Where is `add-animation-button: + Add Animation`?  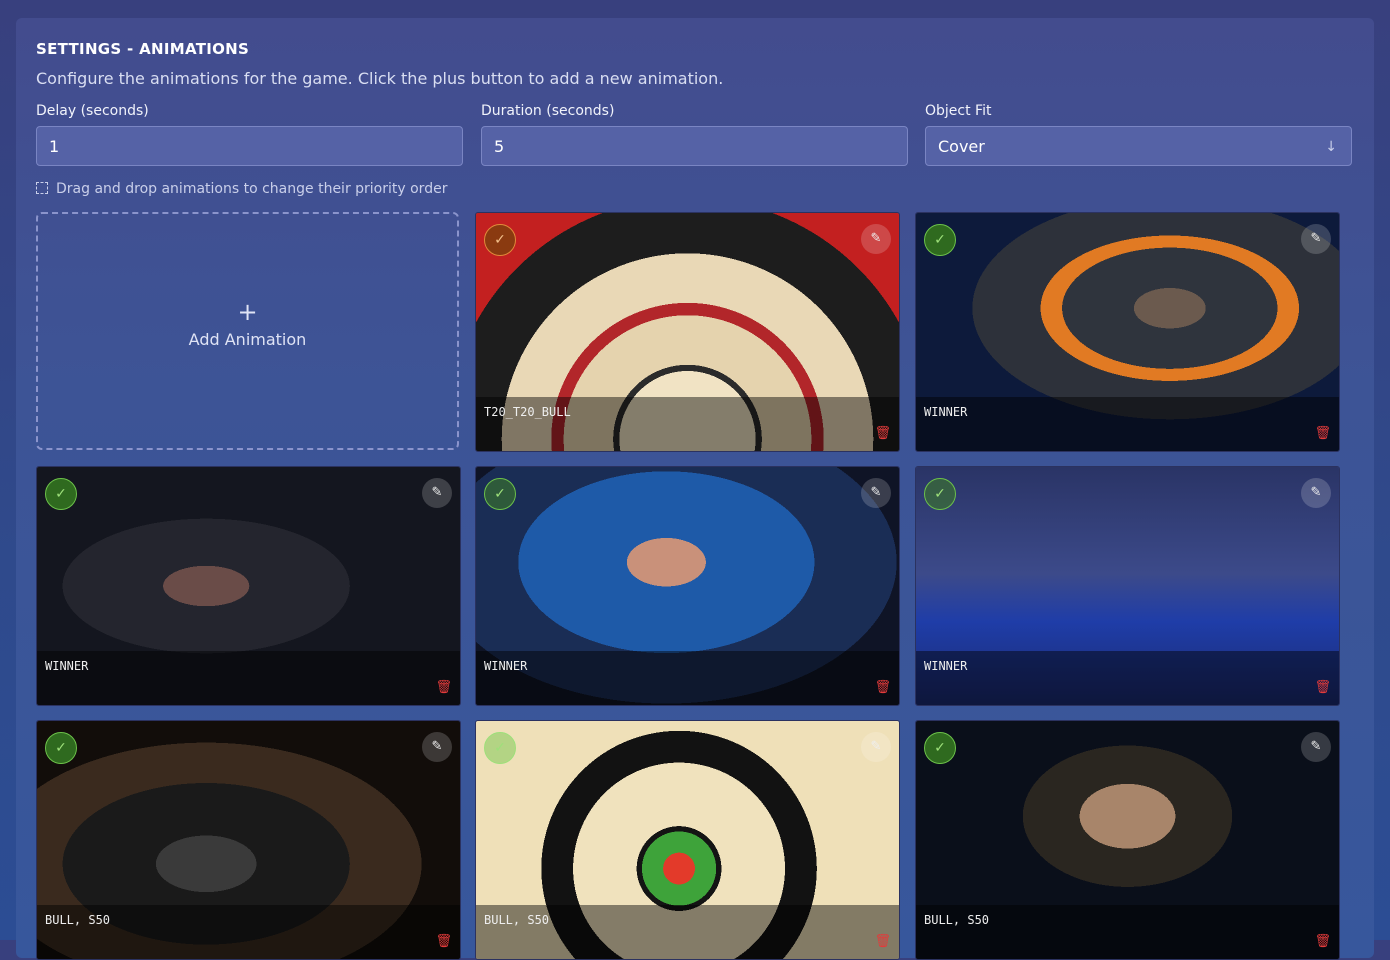
add-animation-button: + Add Animation is located at coordinates (247, 331).